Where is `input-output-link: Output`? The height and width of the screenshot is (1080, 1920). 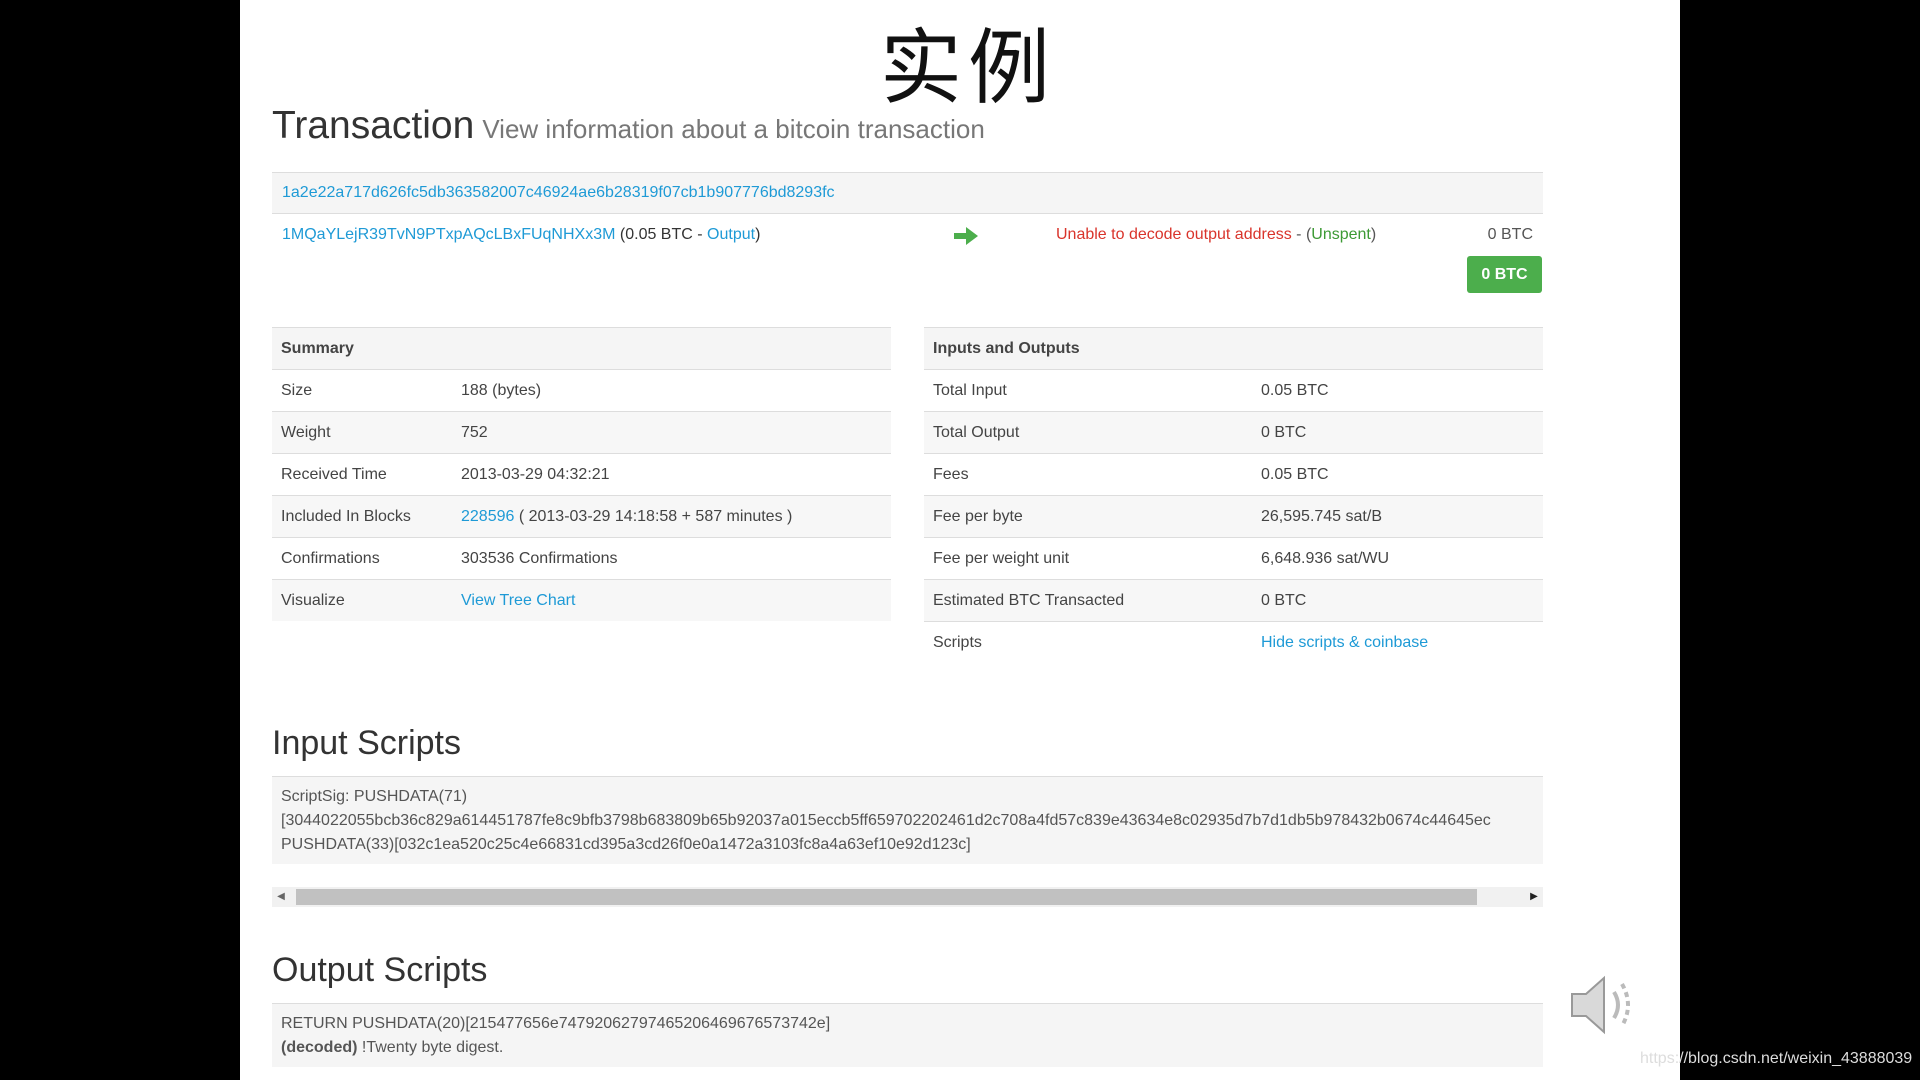
input-output-link: Output is located at coordinates (731, 234).